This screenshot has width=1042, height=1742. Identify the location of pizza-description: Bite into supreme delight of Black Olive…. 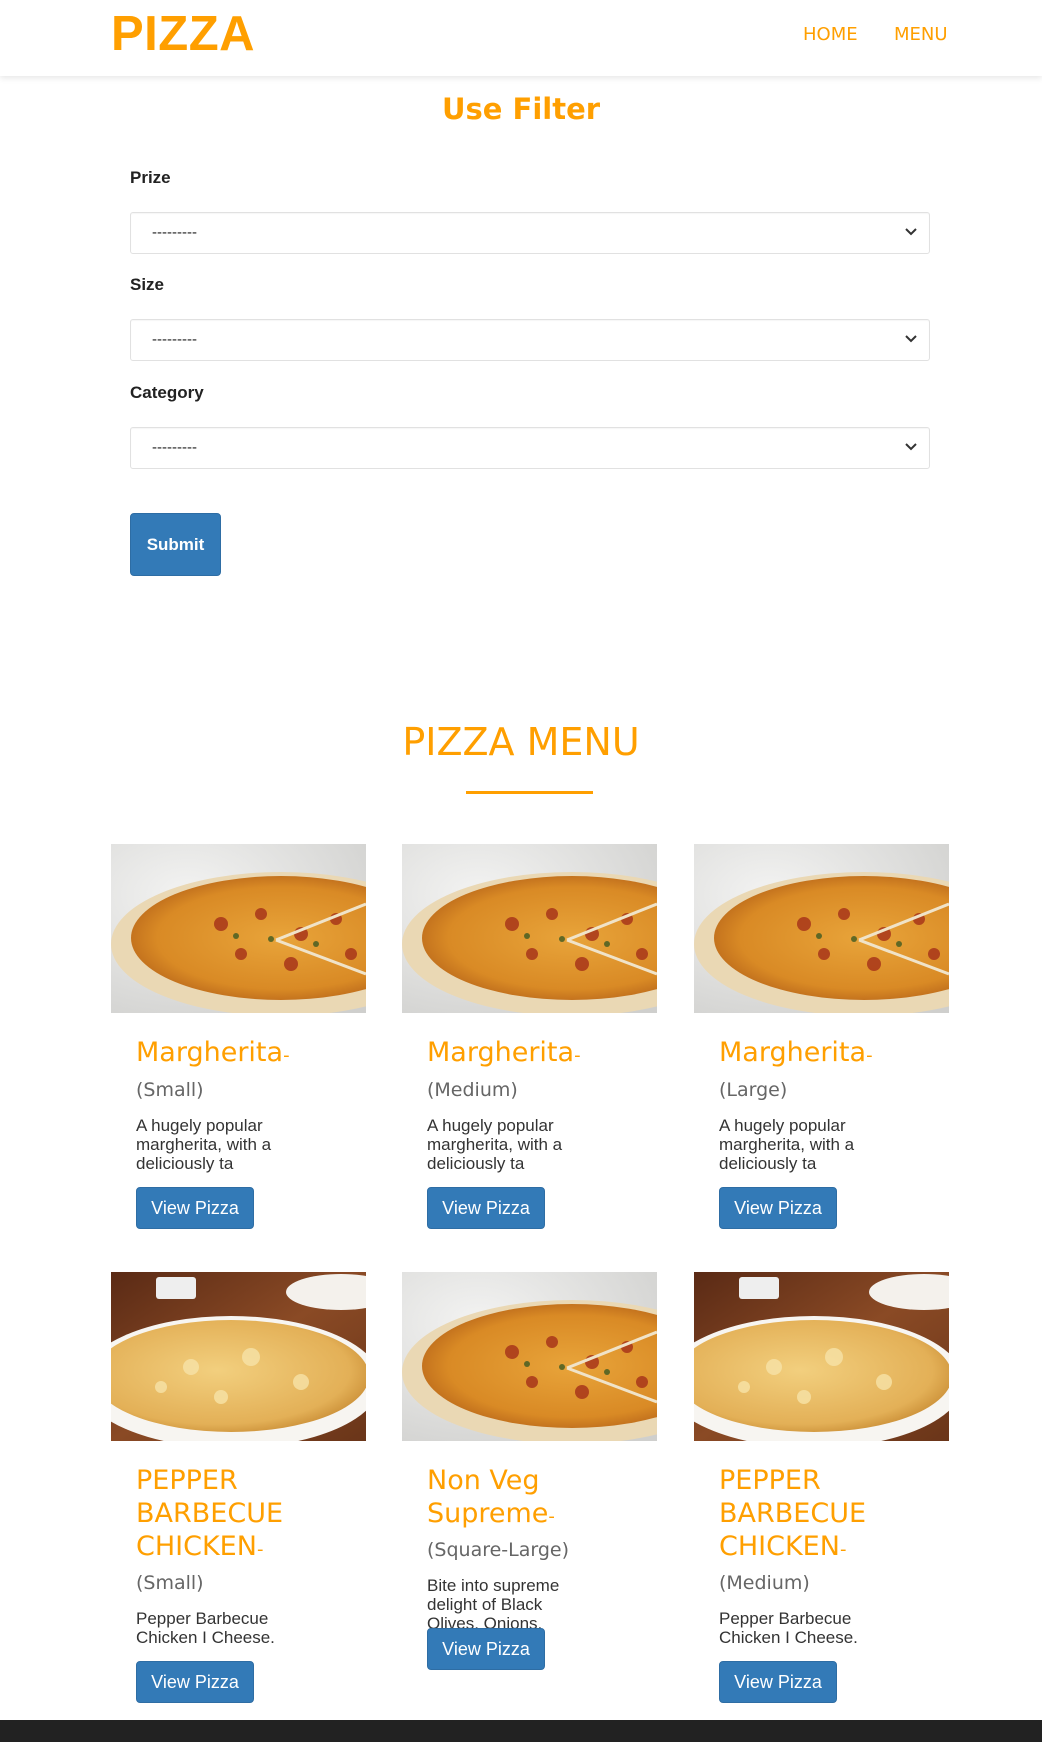
(493, 1604).